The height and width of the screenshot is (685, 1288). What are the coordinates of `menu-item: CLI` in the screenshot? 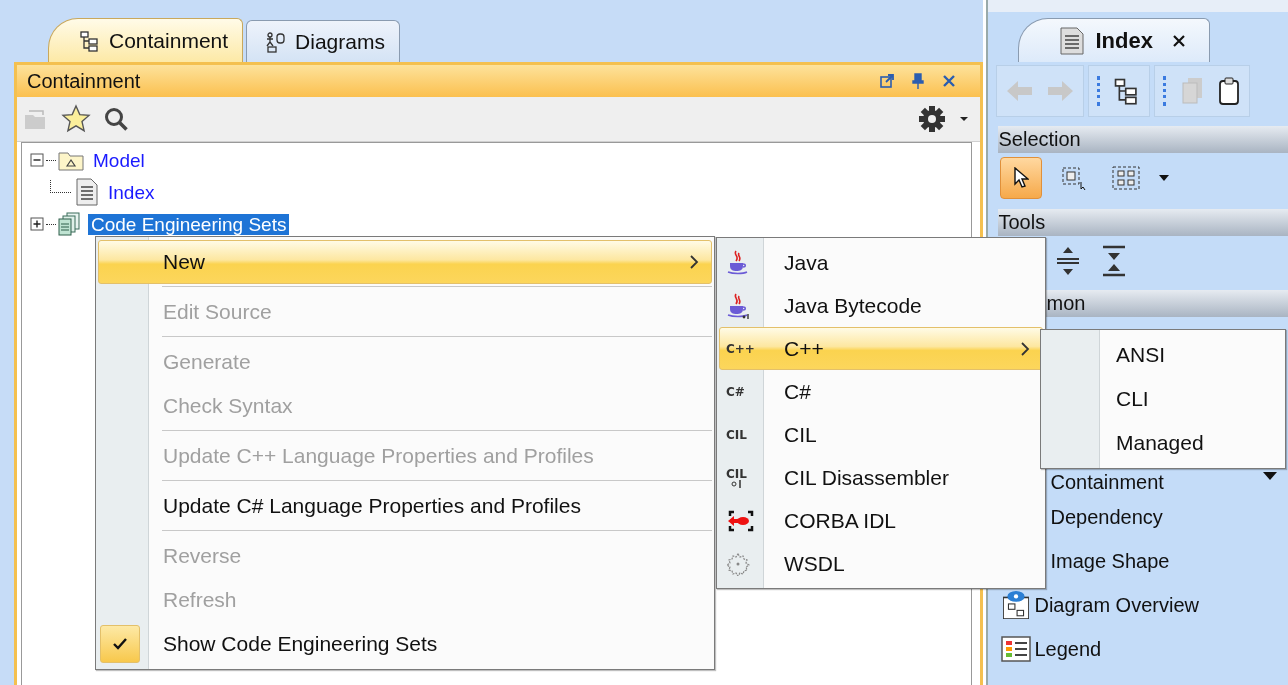 It's located at (1163, 399).